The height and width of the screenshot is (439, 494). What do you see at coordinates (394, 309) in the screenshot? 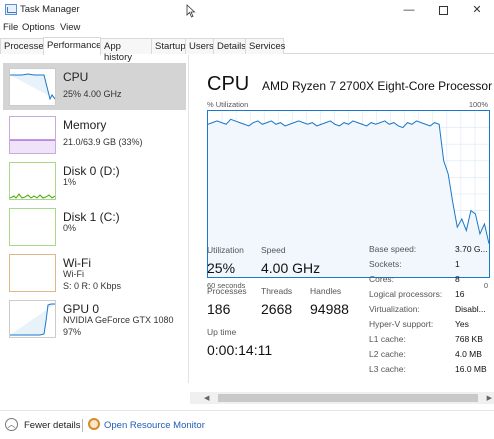
I see `spec-label: Virtualization:` at bounding box center [394, 309].